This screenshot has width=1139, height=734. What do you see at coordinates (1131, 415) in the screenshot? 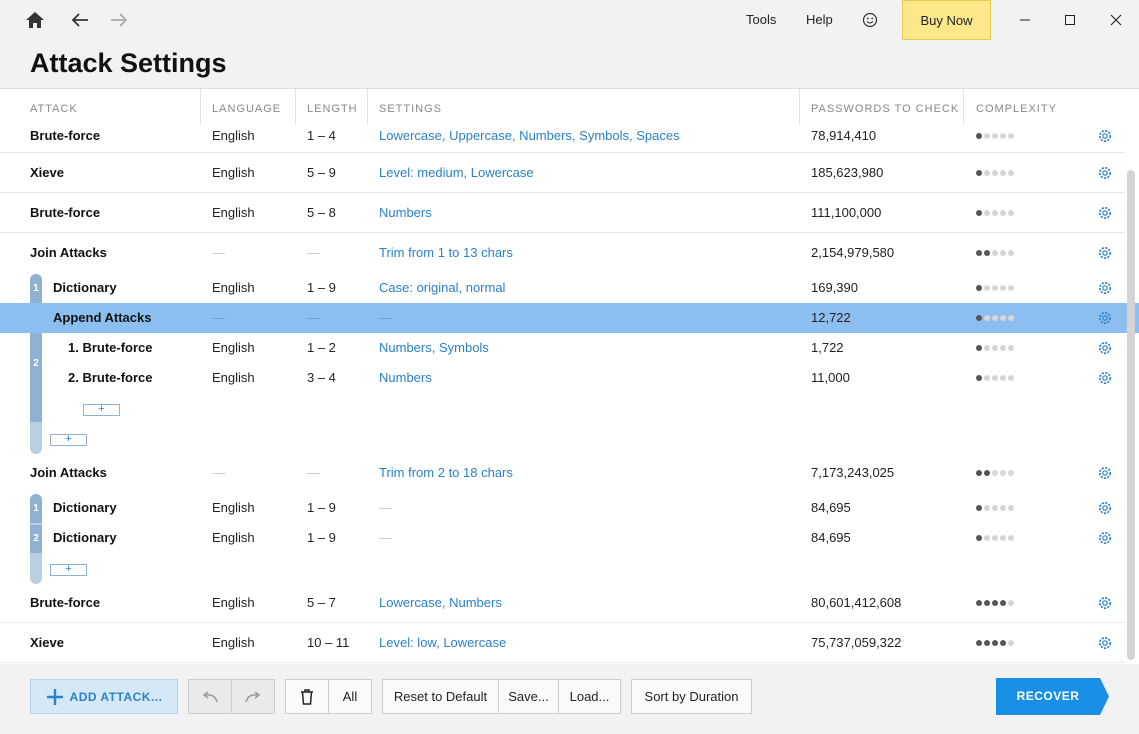
I see `vertical-scrollbar` at bounding box center [1131, 415].